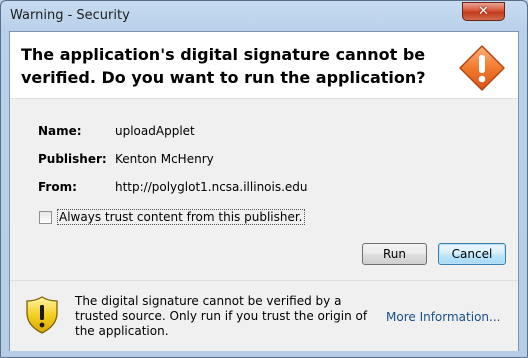  What do you see at coordinates (164, 159) in the screenshot?
I see `publisher-value: Kenton McHenry` at bounding box center [164, 159].